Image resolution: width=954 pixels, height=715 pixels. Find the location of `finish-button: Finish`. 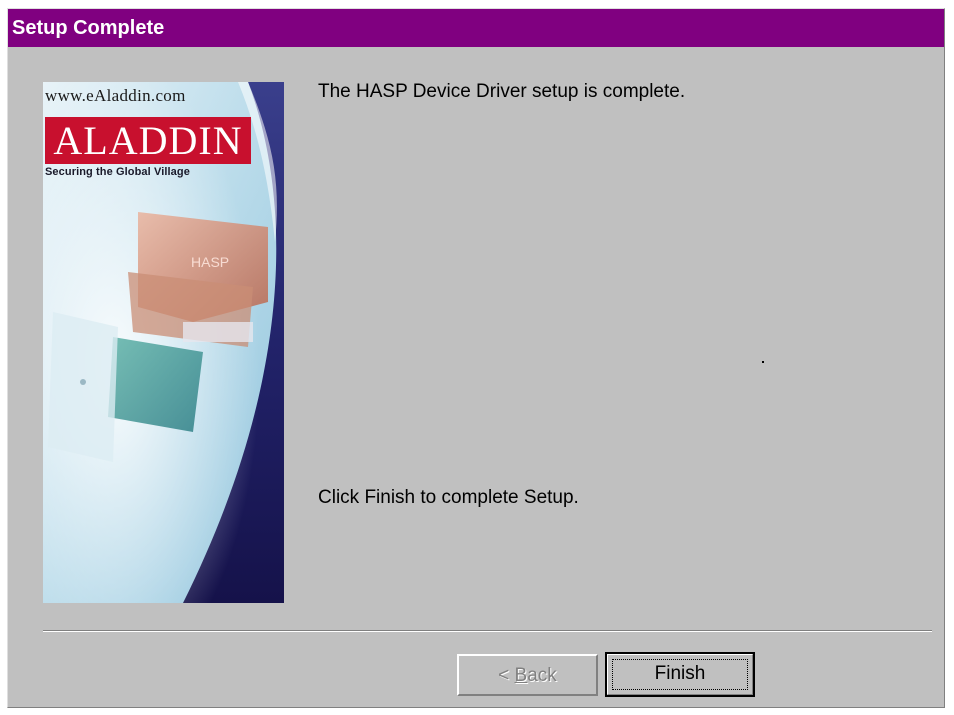

finish-button: Finish is located at coordinates (680, 674).